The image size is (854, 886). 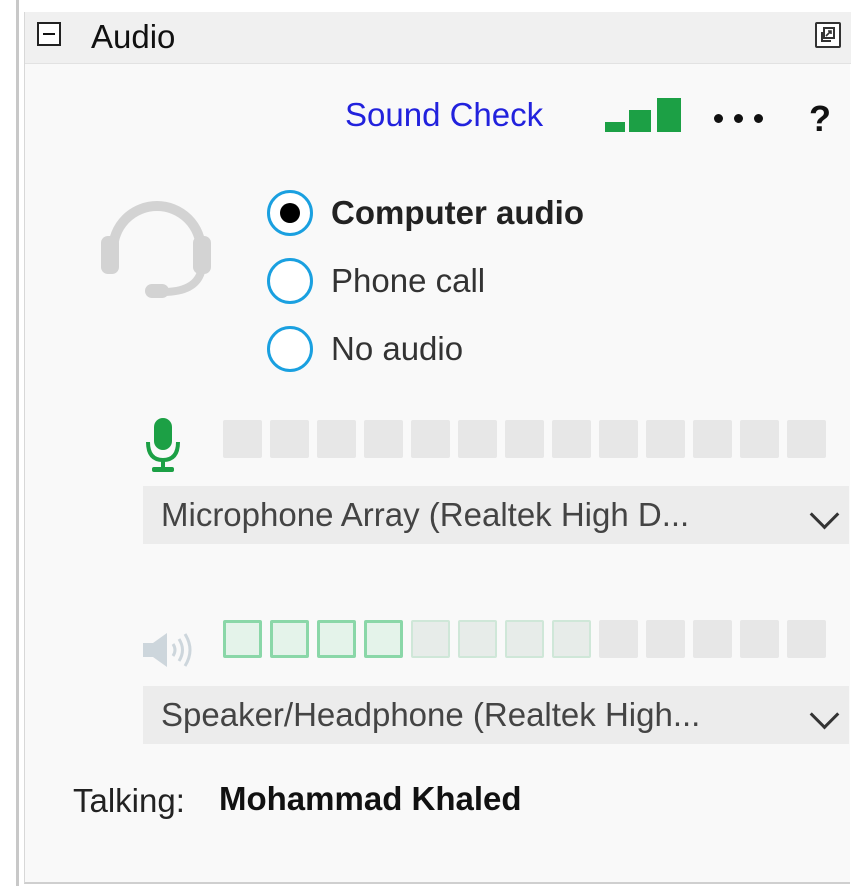 I want to click on radio-phone-call: Phone call, so click(x=465, y=281).